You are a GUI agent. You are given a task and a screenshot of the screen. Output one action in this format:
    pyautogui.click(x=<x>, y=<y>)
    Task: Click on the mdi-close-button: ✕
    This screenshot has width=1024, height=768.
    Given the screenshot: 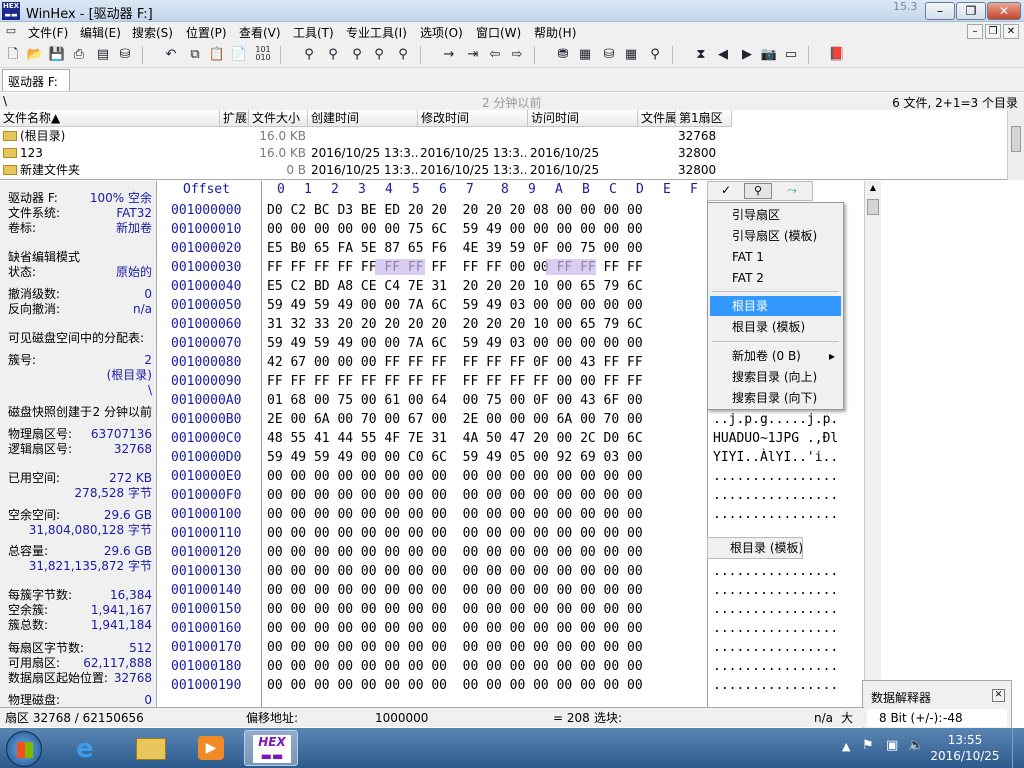 What is the action you would take?
    pyautogui.click(x=1011, y=31)
    